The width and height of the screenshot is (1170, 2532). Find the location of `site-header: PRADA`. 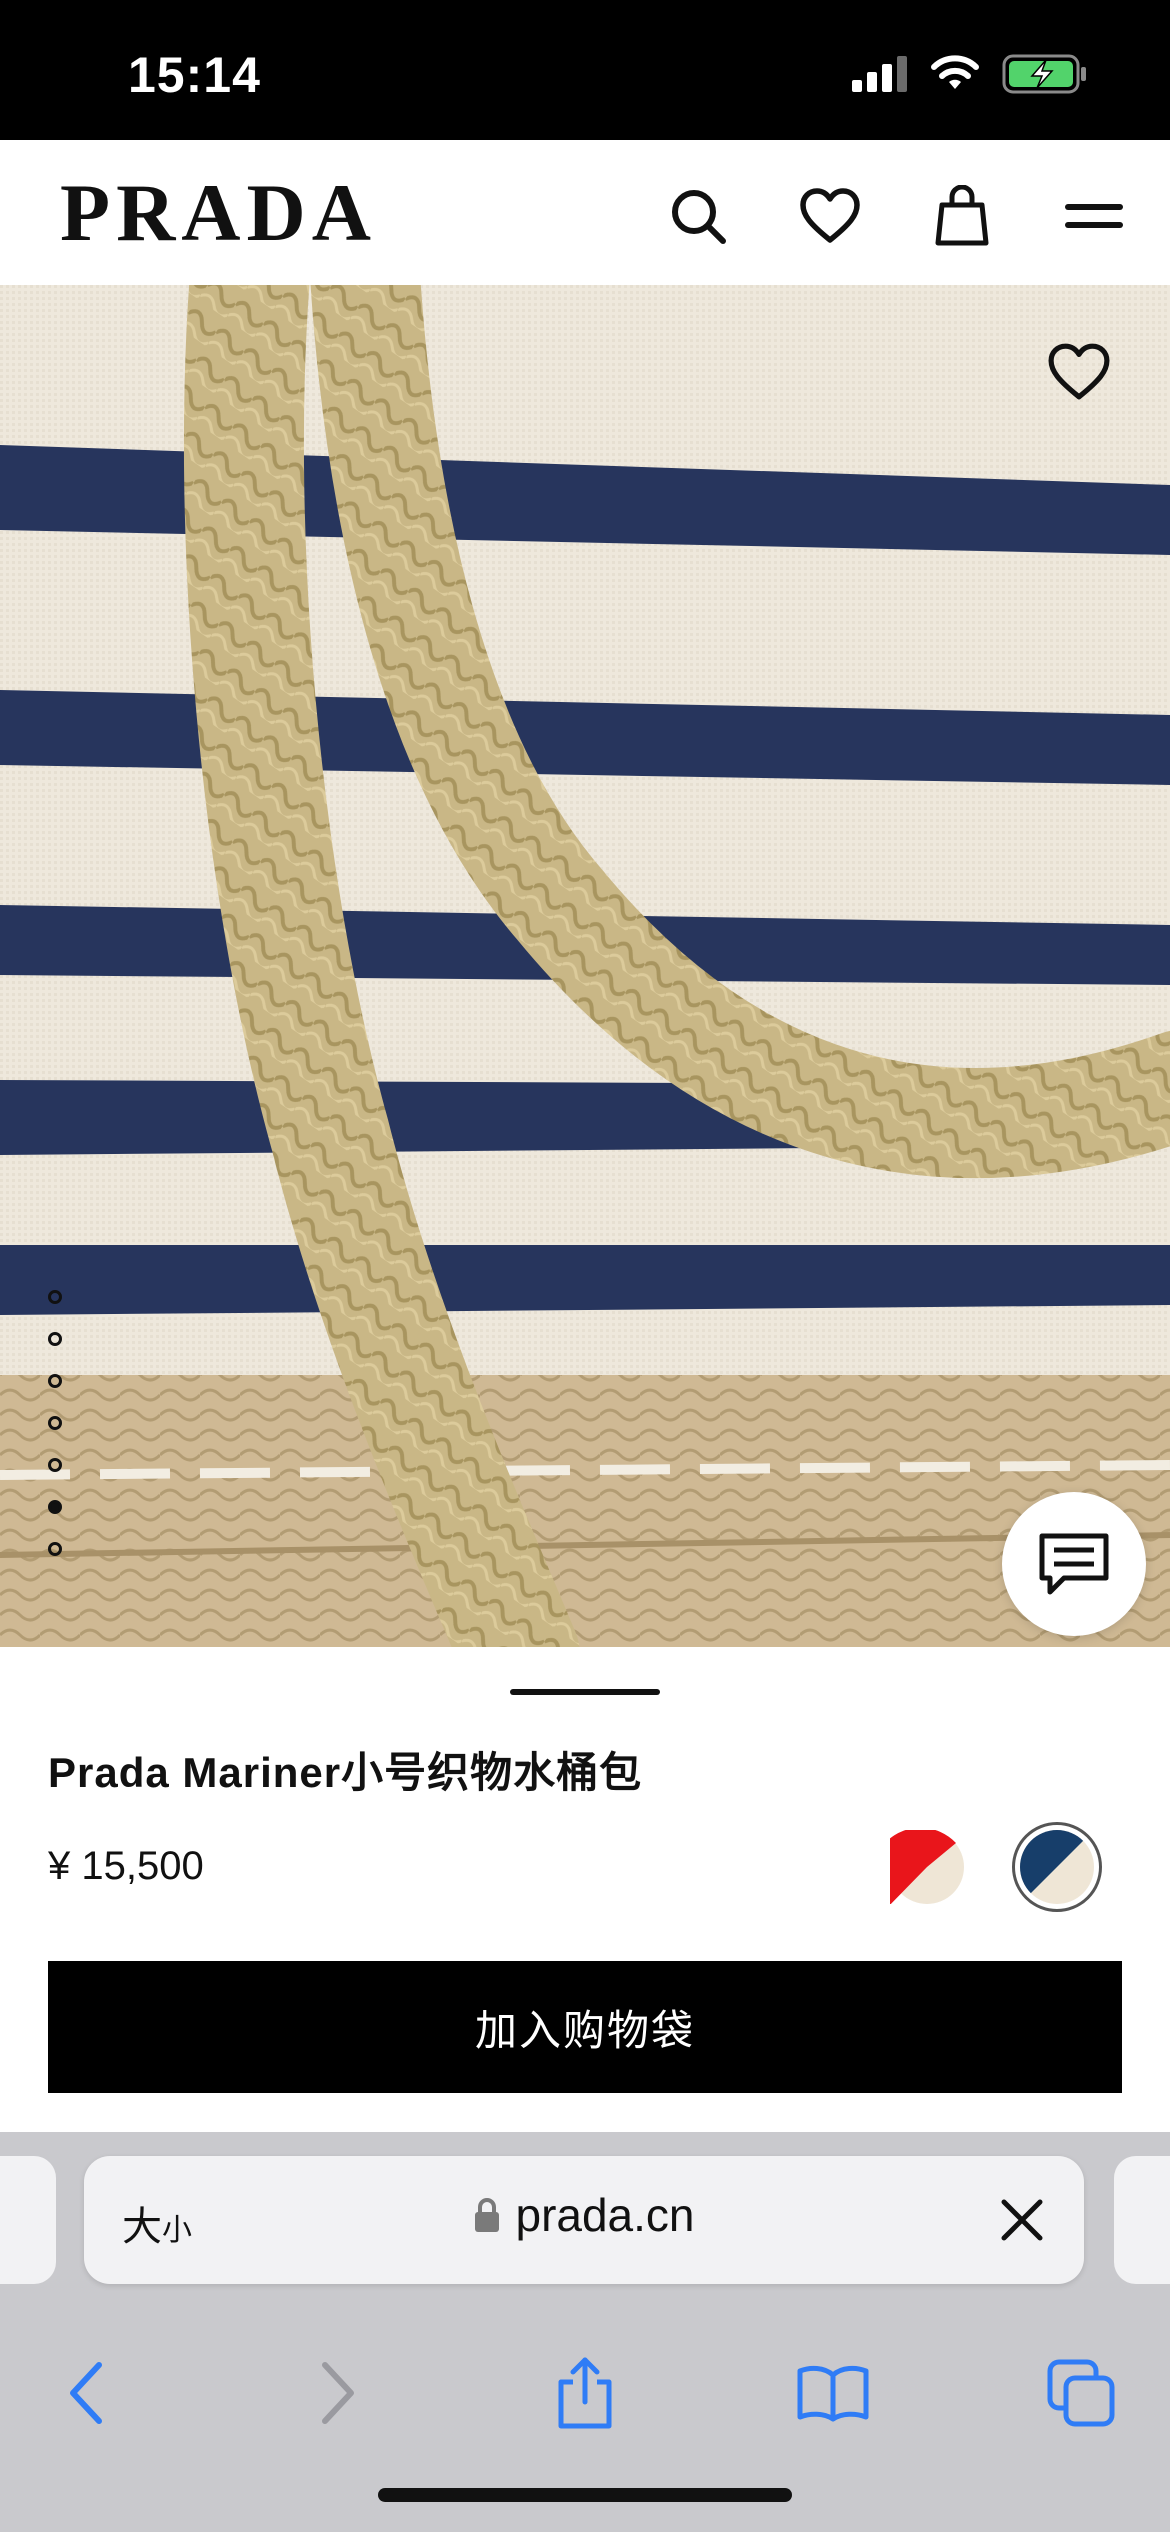

site-header: PRADA is located at coordinates (585, 213).